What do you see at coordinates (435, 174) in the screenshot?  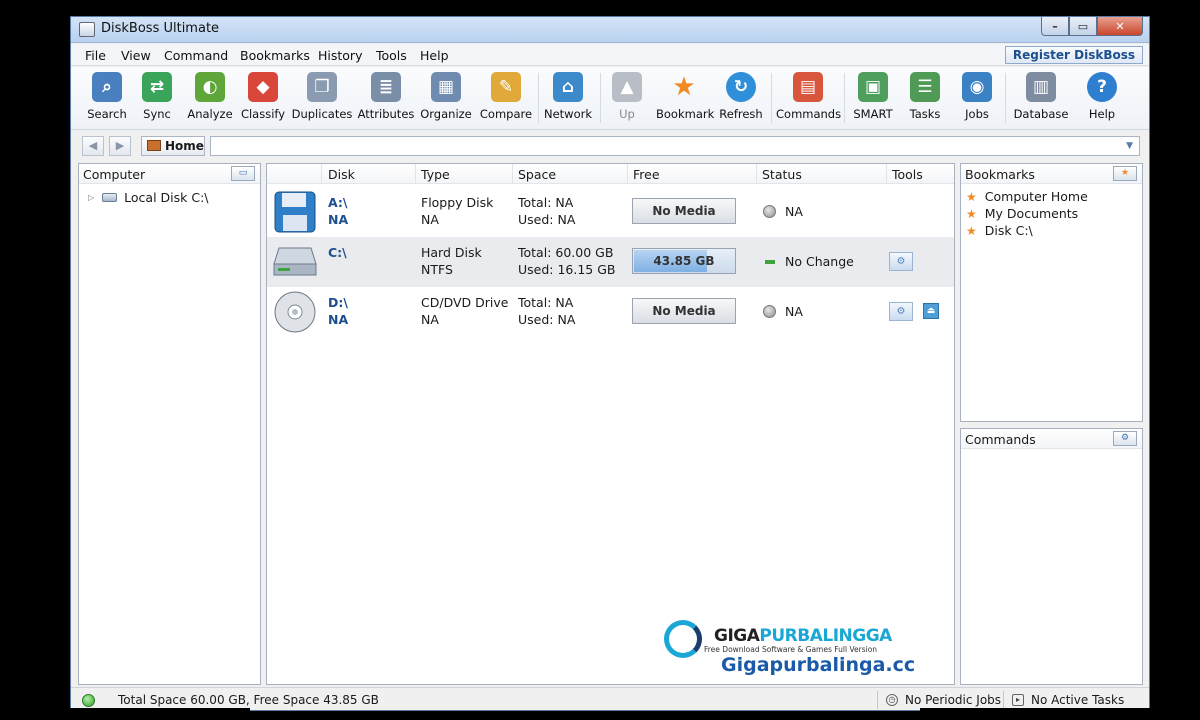 I see `column-type: Type` at bounding box center [435, 174].